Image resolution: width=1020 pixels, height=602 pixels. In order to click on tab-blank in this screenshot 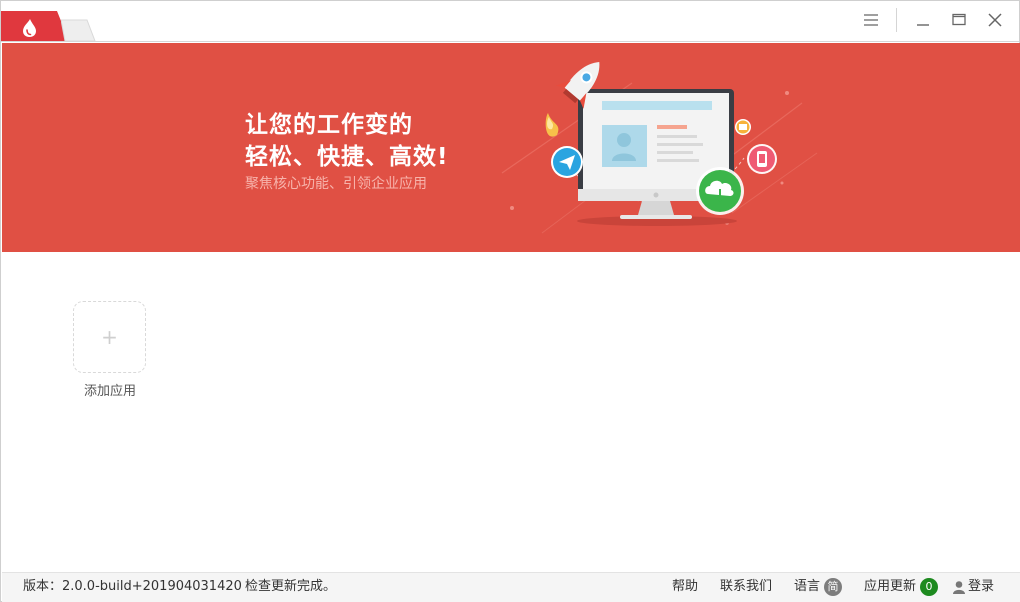, I will do `click(79, 29)`.